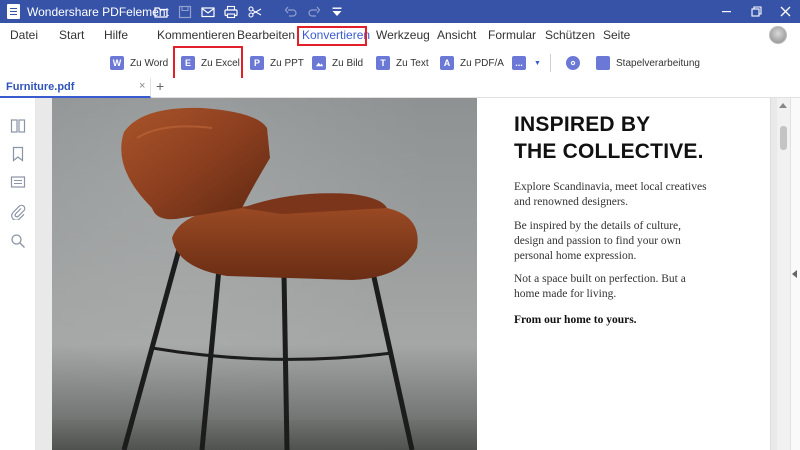 This screenshot has width=800, height=450. Describe the element at coordinates (778, 35) in the screenshot. I see `avatar` at that location.